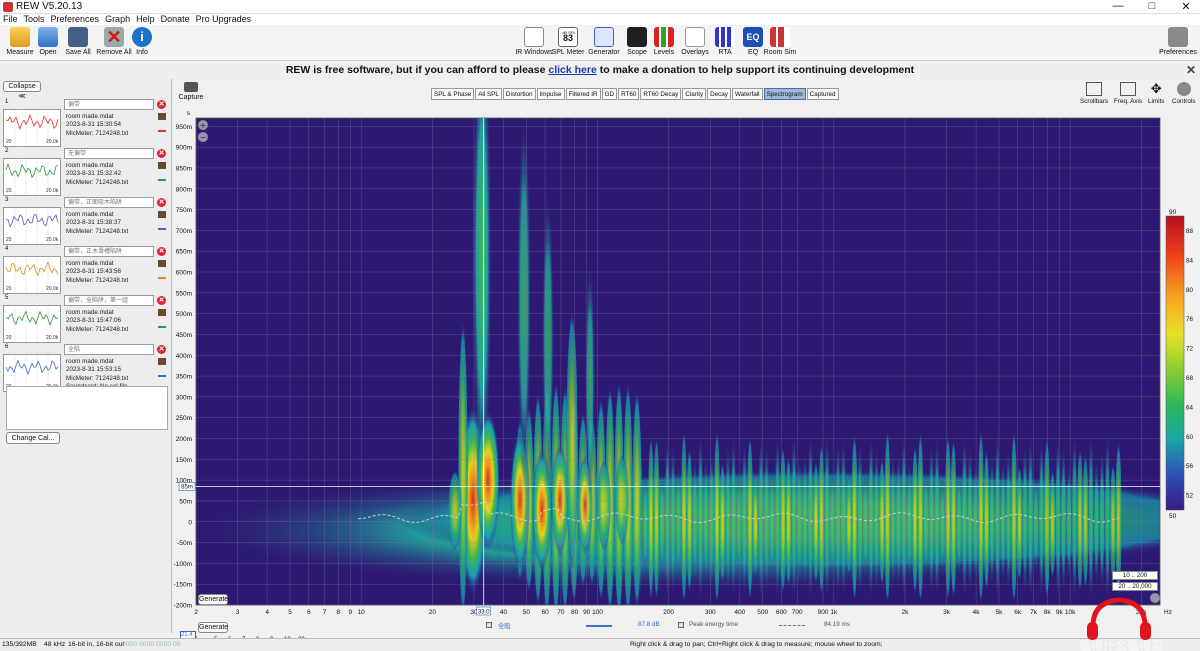 This screenshot has height=651, width=1200. What do you see at coordinates (1175, 363) in the screenshot?
I see `color-scale-bar` at bounding box center [1175, 363].